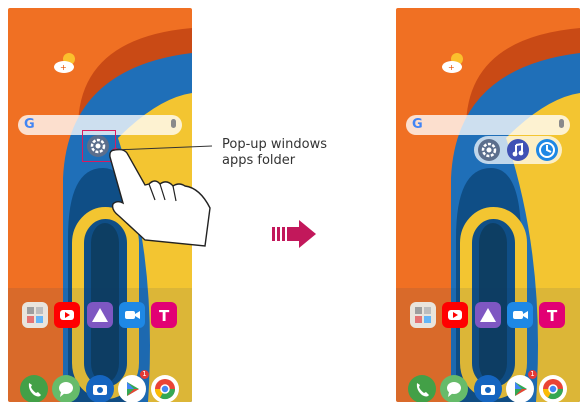 The image size is (584, 410). Describe the element at coordinates (489, 150) in the screenshot. I see `settings-icon` at that location.